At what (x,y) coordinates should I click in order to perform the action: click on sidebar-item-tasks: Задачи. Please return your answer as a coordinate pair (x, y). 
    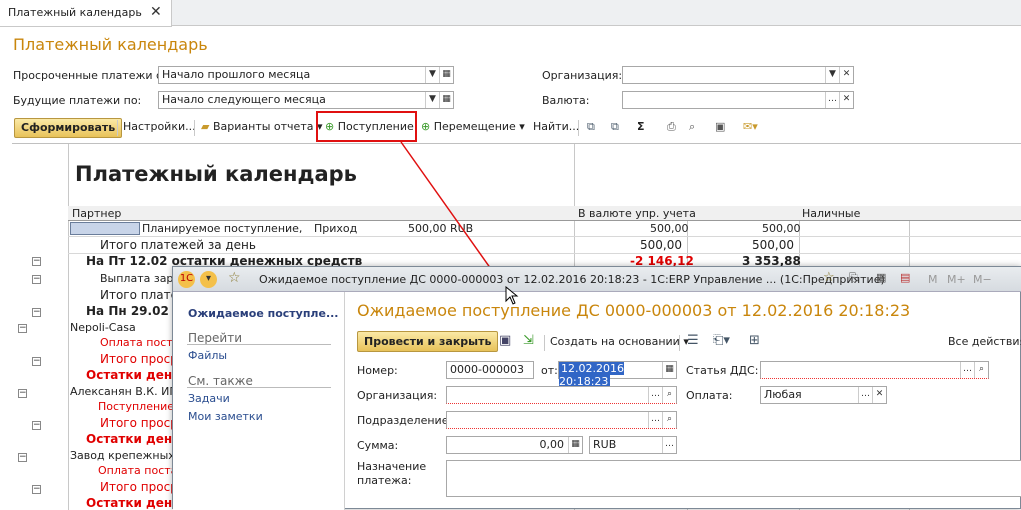
    Looking at the image, I should click on (209, 398).